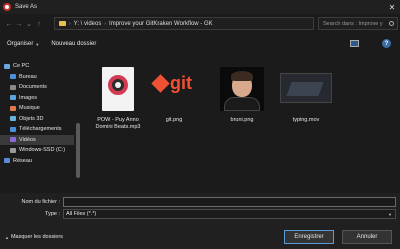 The height and width of the screenshot is (249, 400). What do you see at coordinates (20, 44) in the screenshot?
I see `organize-label: Organiser` at bounding box center [20, 44].